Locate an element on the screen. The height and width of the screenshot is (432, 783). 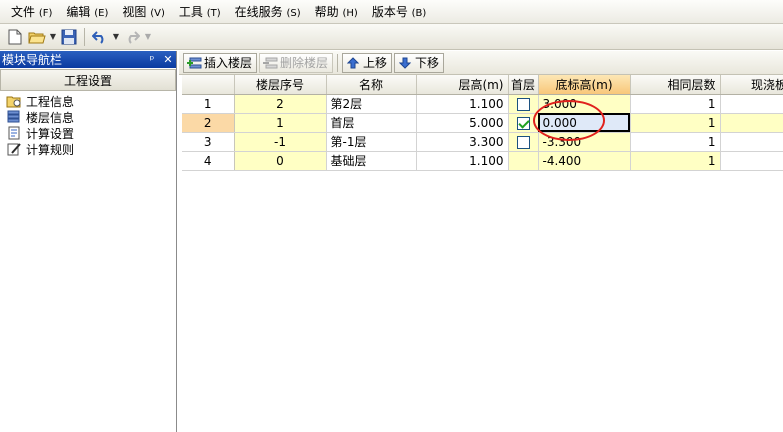
close-icon: ✕ is located at coordinates (168, 59).